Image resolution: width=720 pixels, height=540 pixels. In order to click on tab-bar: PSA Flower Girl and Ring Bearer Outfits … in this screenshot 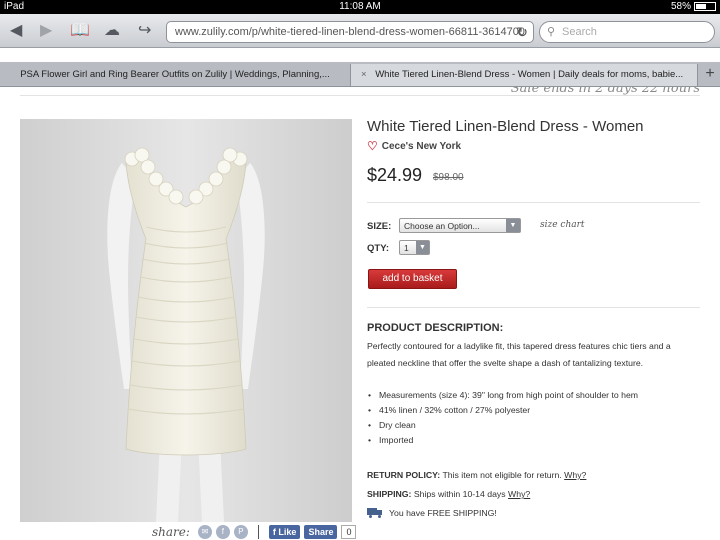, I will do `click(360, 74)`.